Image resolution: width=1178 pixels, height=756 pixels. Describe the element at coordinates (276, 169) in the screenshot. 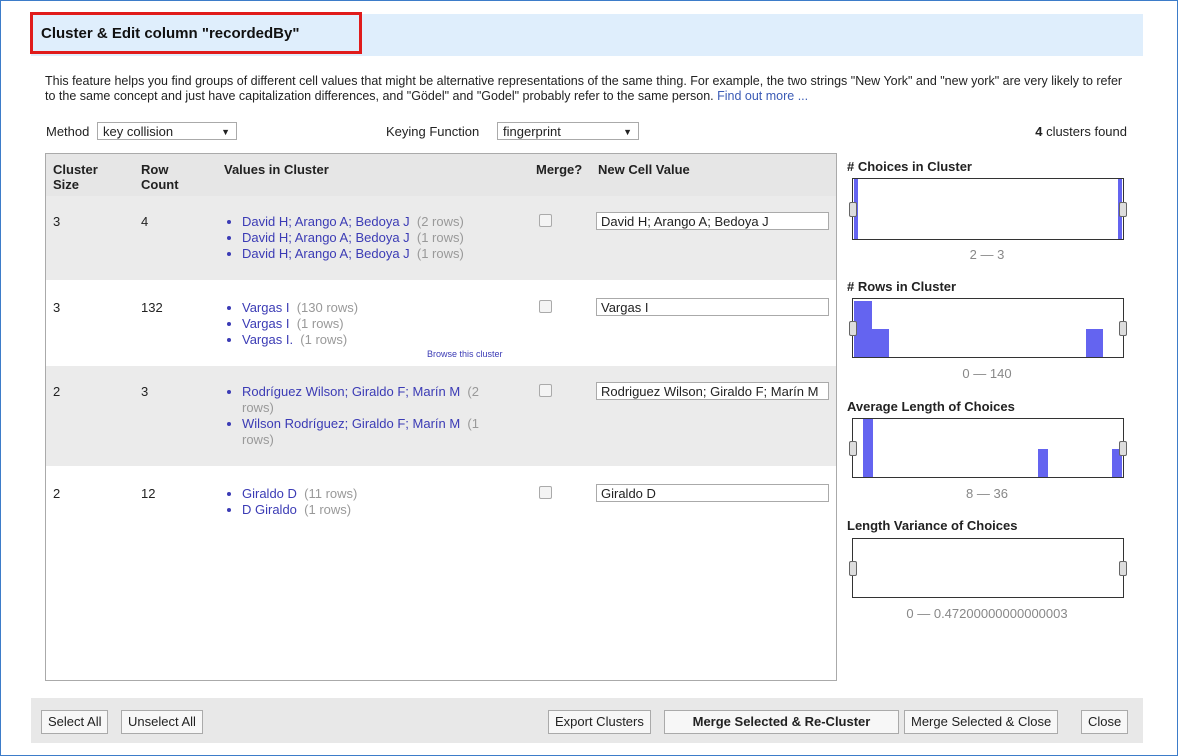

I see `header-values-in-cluster: Values in Cluster` at that location.